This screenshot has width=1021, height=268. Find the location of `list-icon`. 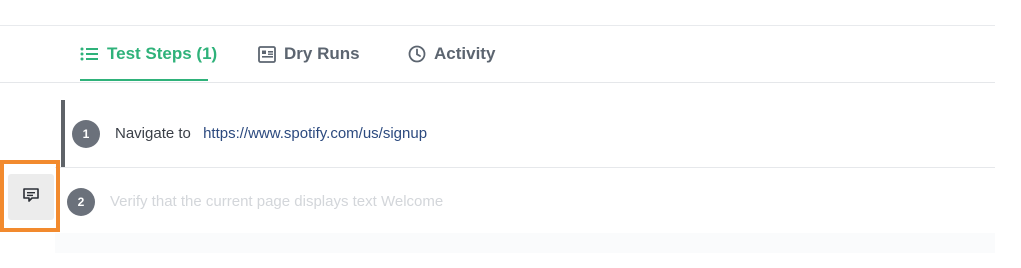

list-icon is located at coordinates (89, 54).